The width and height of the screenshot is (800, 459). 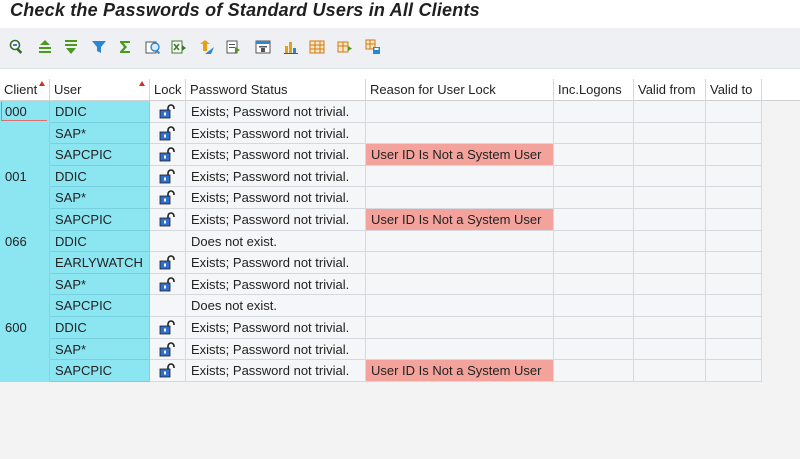 What do you see at coordinates (100, 263) in the screenshot?
I see `user-cell: EARLYWATCH` at bounding box center [100, 263].